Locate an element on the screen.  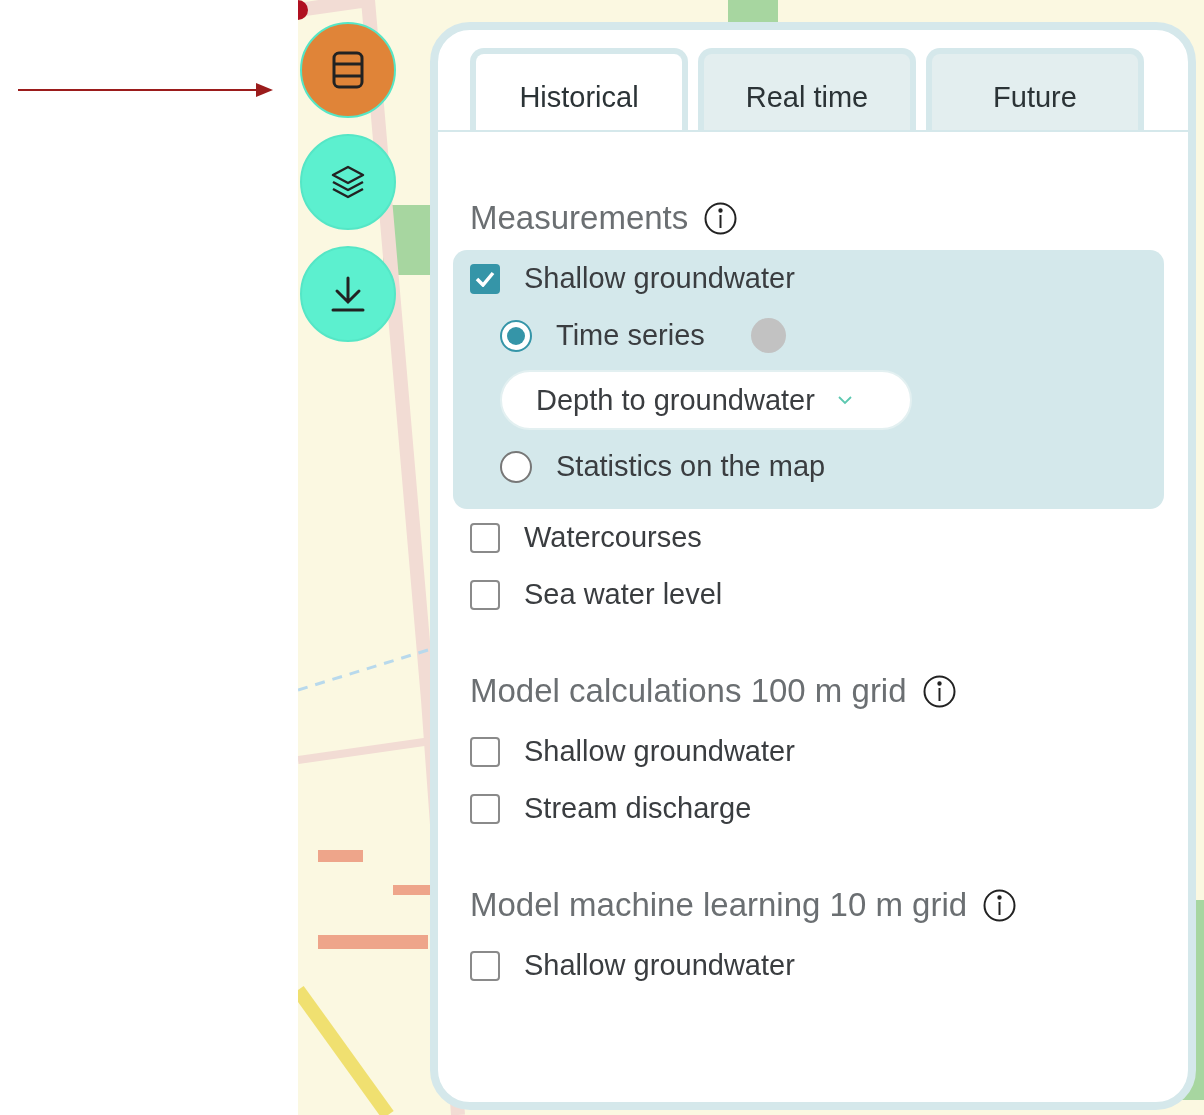
check-icon is located at coordinates (485, 278).